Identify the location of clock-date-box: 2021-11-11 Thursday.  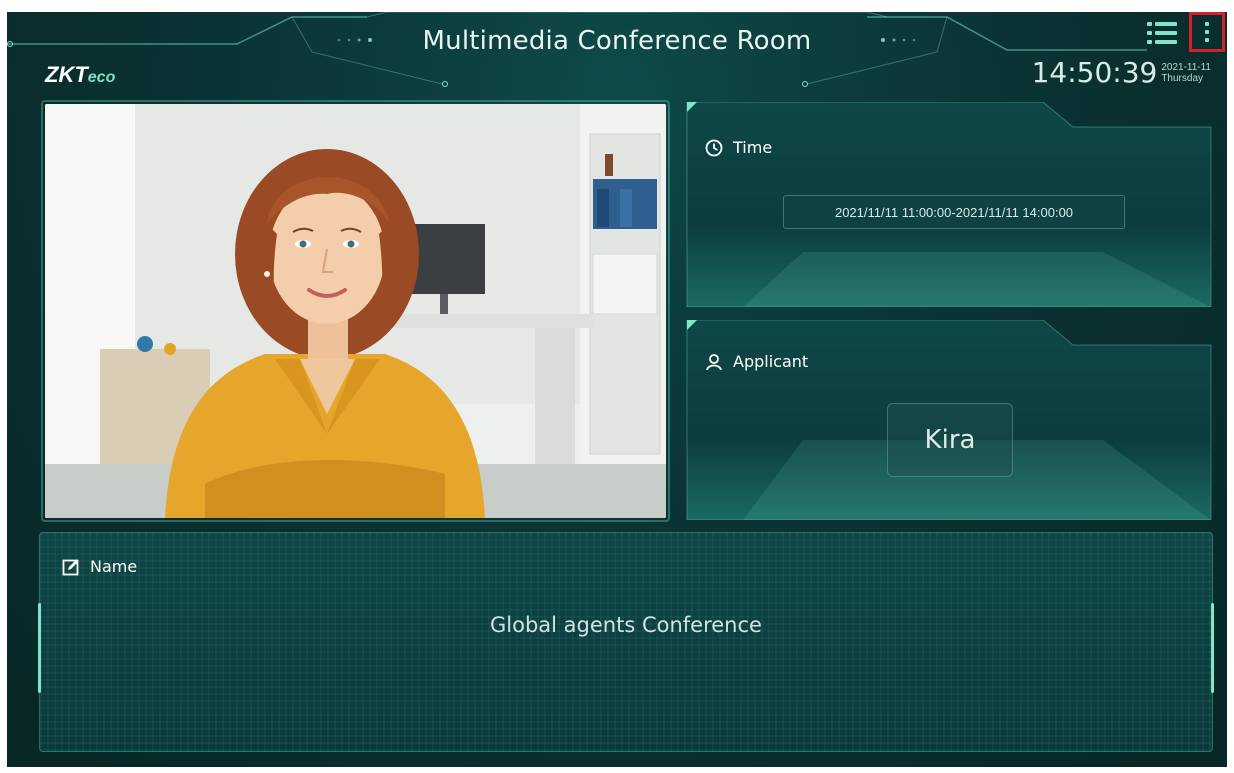
(1186, 73).